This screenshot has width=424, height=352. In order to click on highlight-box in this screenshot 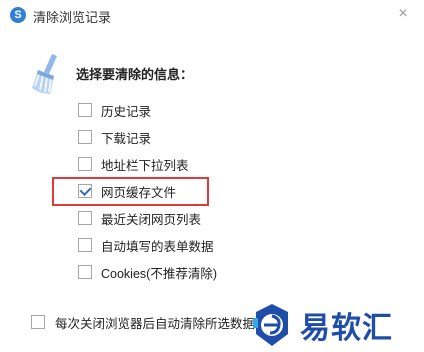, I will do `click(130, 191)`.